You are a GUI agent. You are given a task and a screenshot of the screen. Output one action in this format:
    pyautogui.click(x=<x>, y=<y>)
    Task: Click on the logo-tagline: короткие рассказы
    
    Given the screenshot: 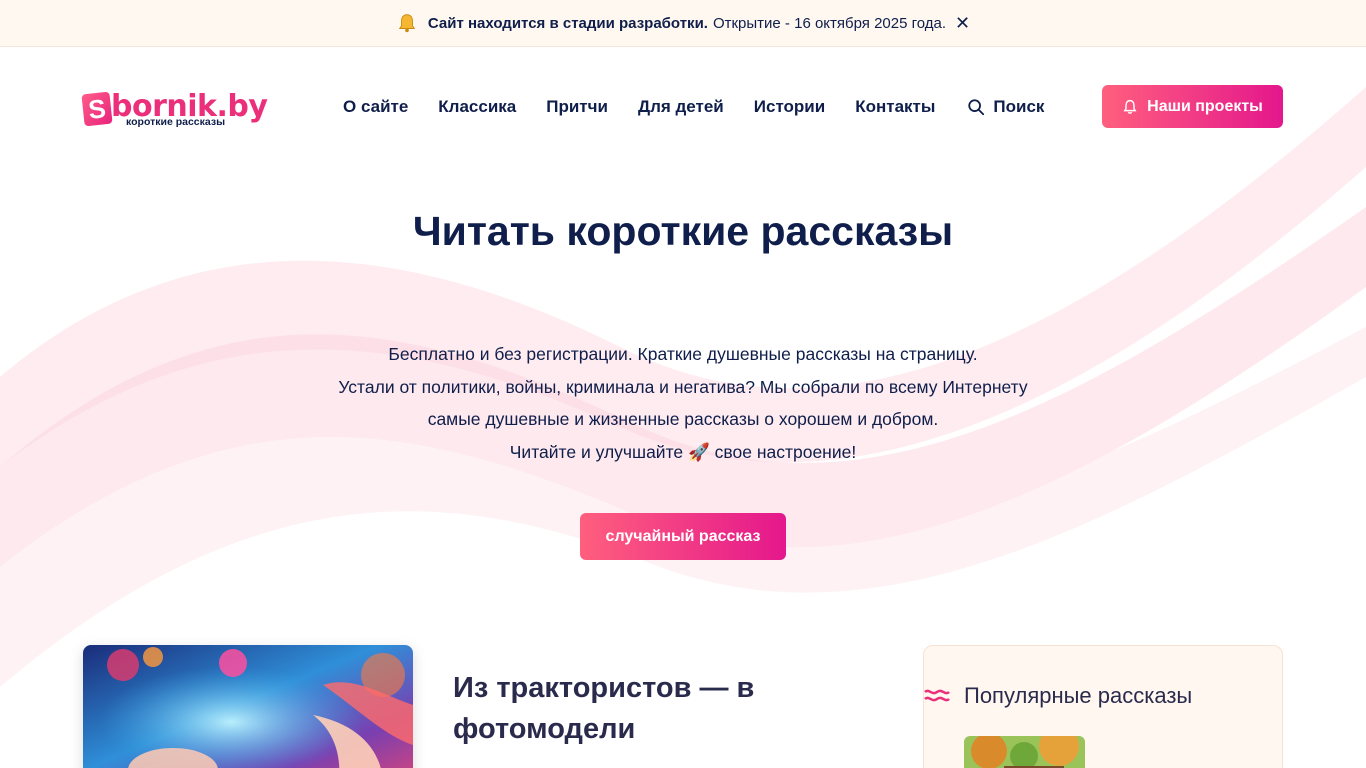 What is the action you would take?
    pyautogui.click(x=176, y=122)
    